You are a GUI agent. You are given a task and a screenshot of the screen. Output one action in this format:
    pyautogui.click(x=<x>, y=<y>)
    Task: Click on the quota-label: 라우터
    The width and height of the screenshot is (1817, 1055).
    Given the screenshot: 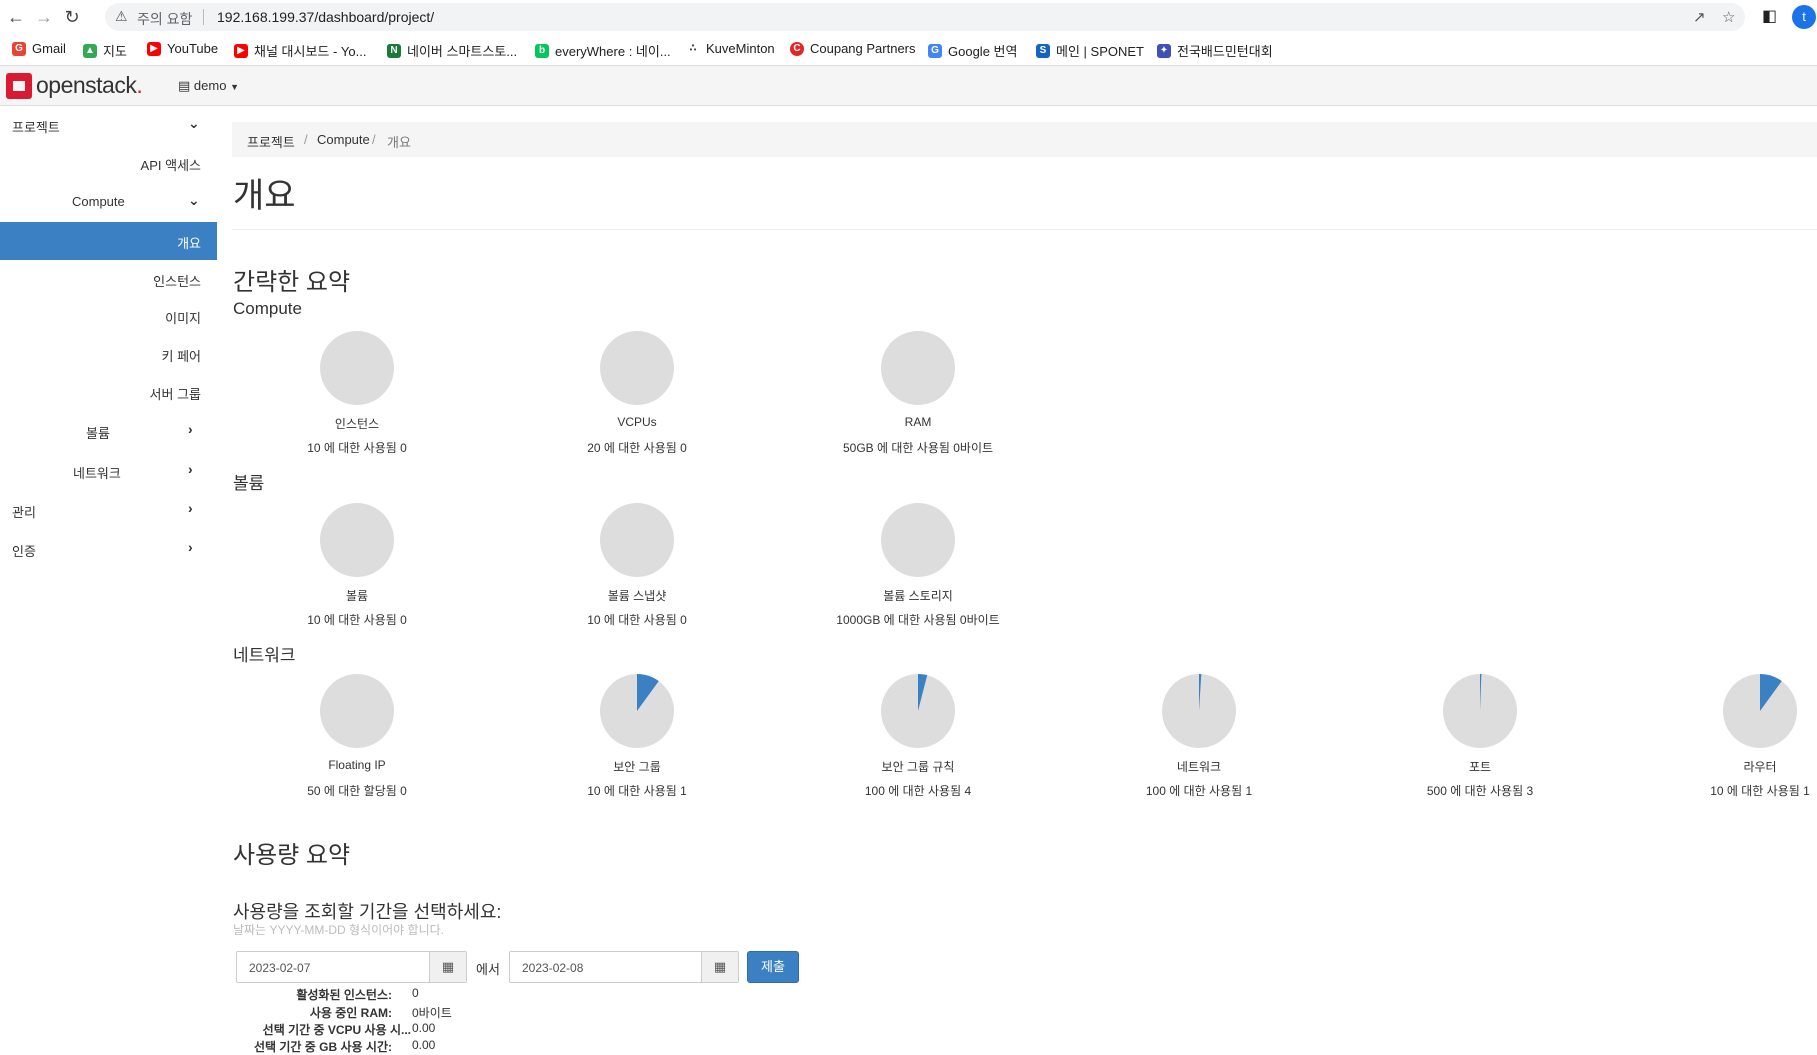 What is the action you would take?
    pyautogui.click(x=1760, y=767)
    